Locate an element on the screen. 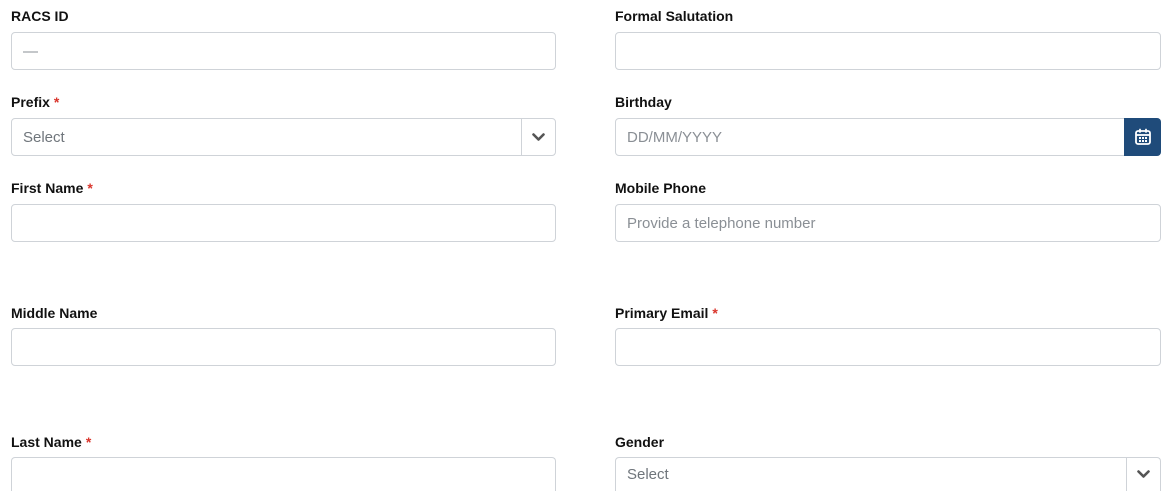 This screenshot has width=1161, height=491. birthday-field is located at coordinates (888, 137).